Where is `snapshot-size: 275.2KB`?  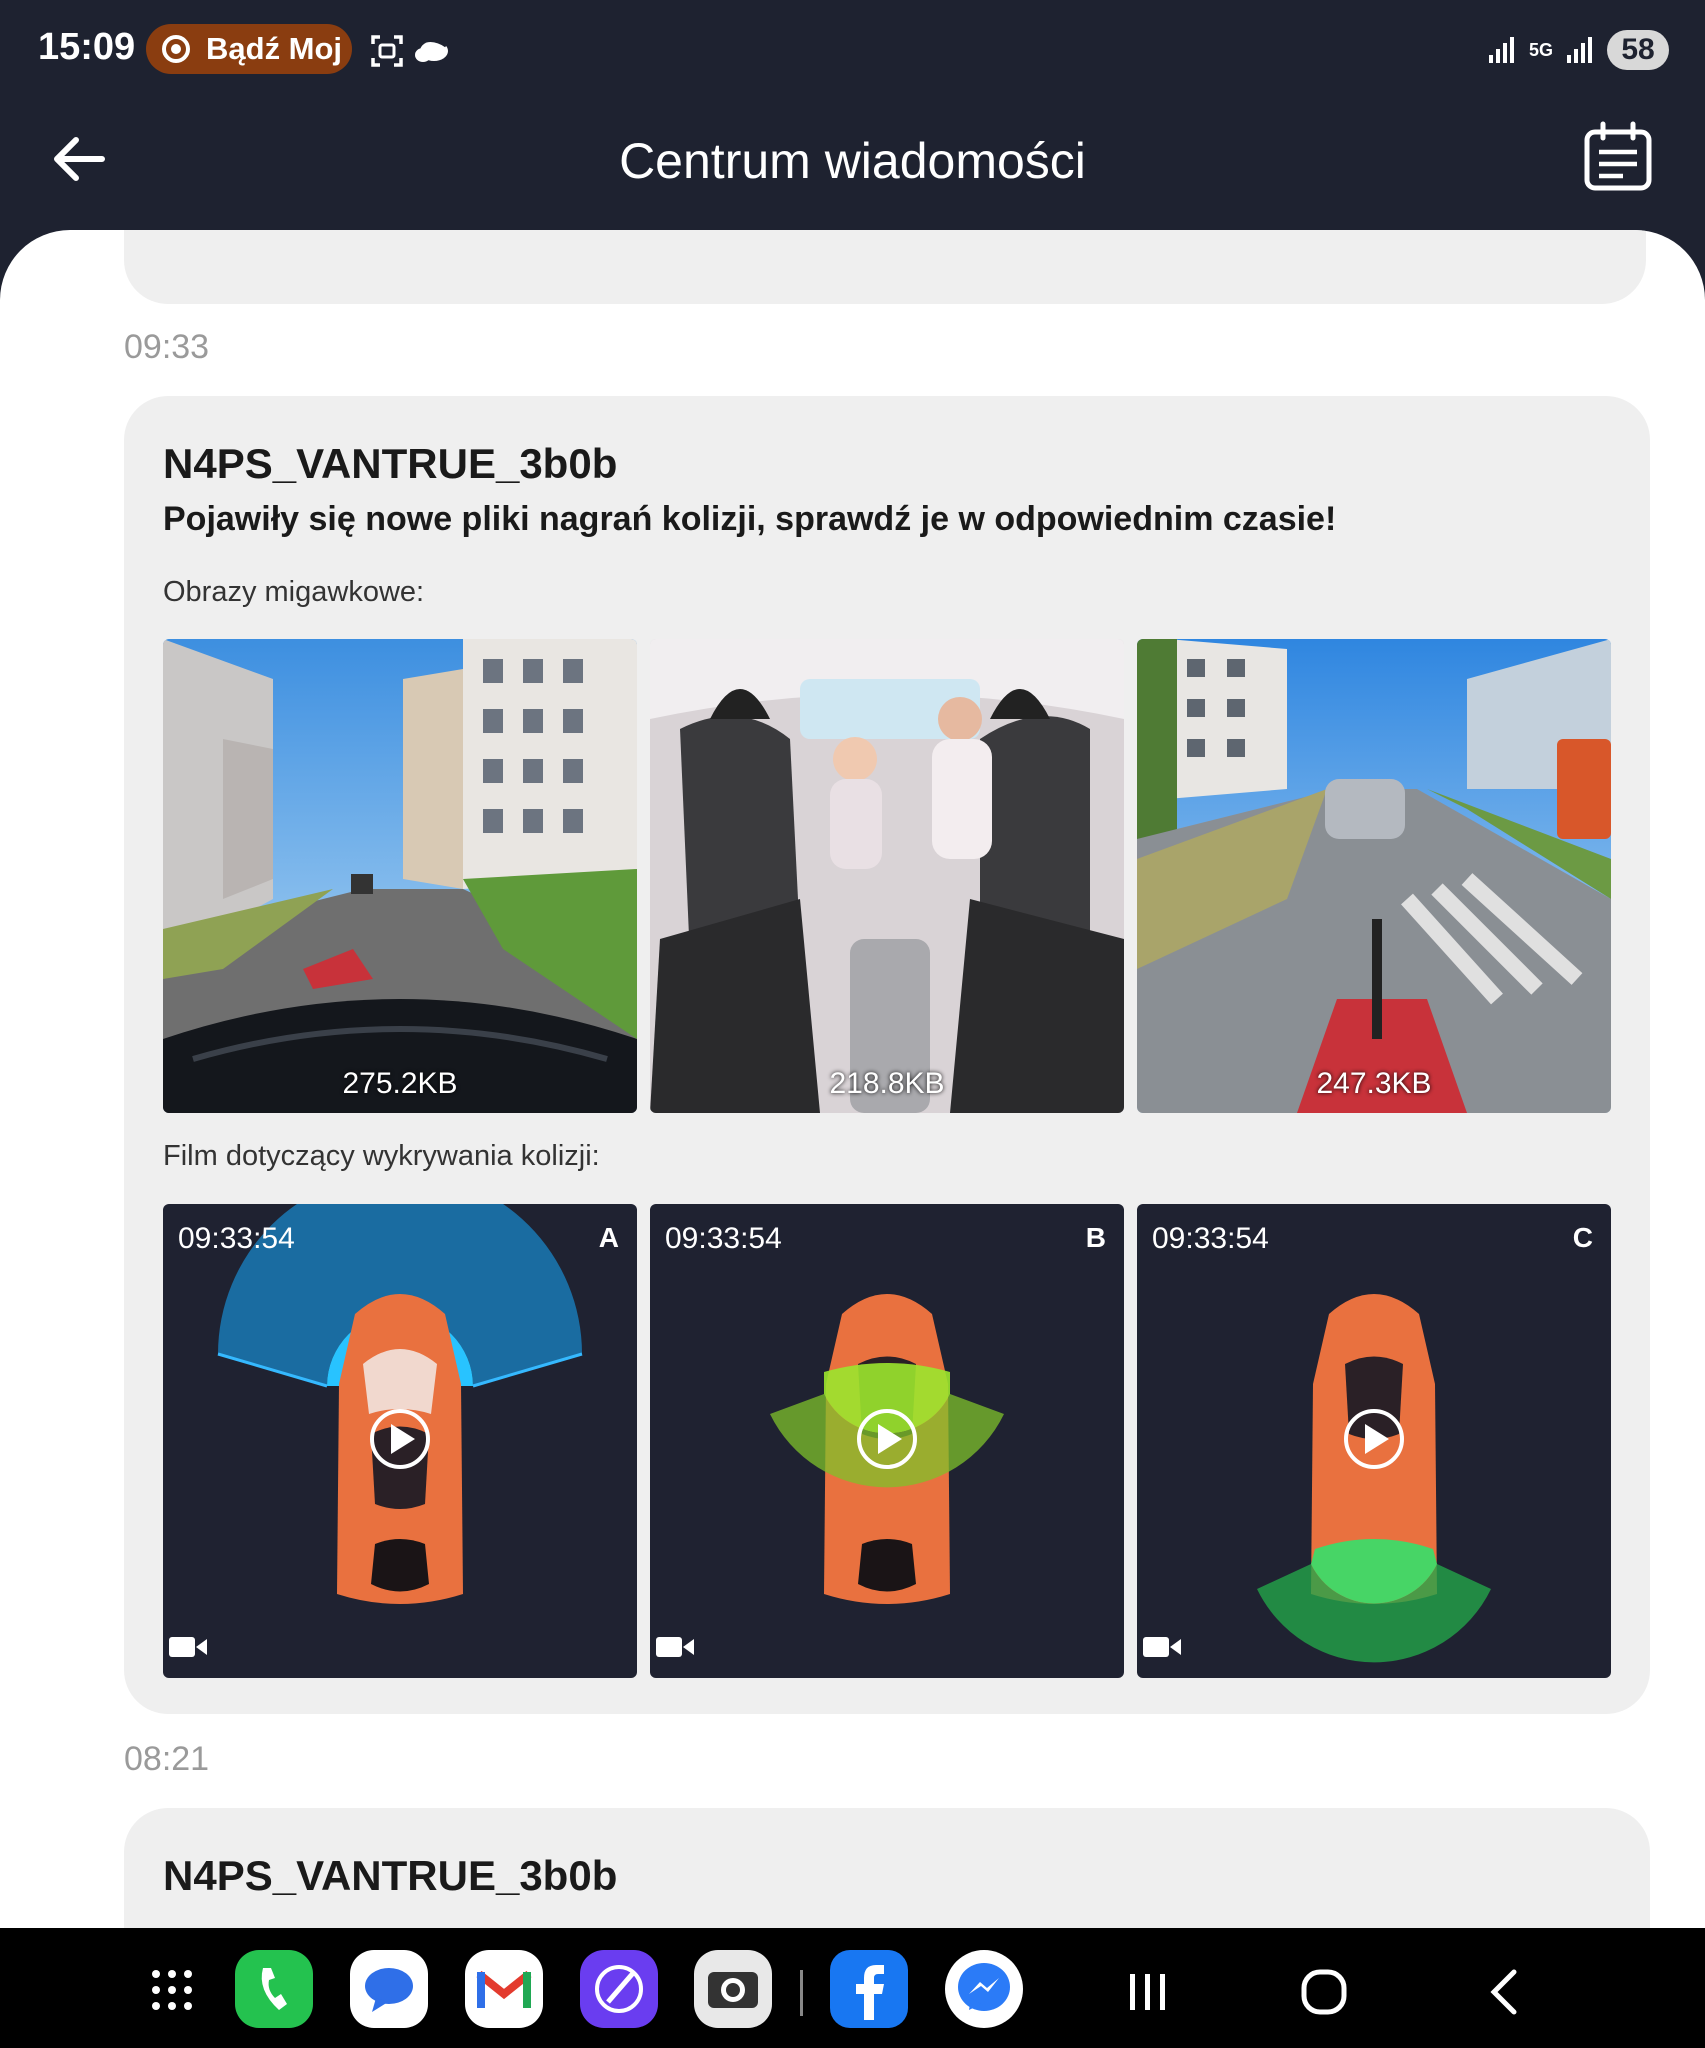 snapshot-size: 275.2KB is located at coordinates (400, 1083).